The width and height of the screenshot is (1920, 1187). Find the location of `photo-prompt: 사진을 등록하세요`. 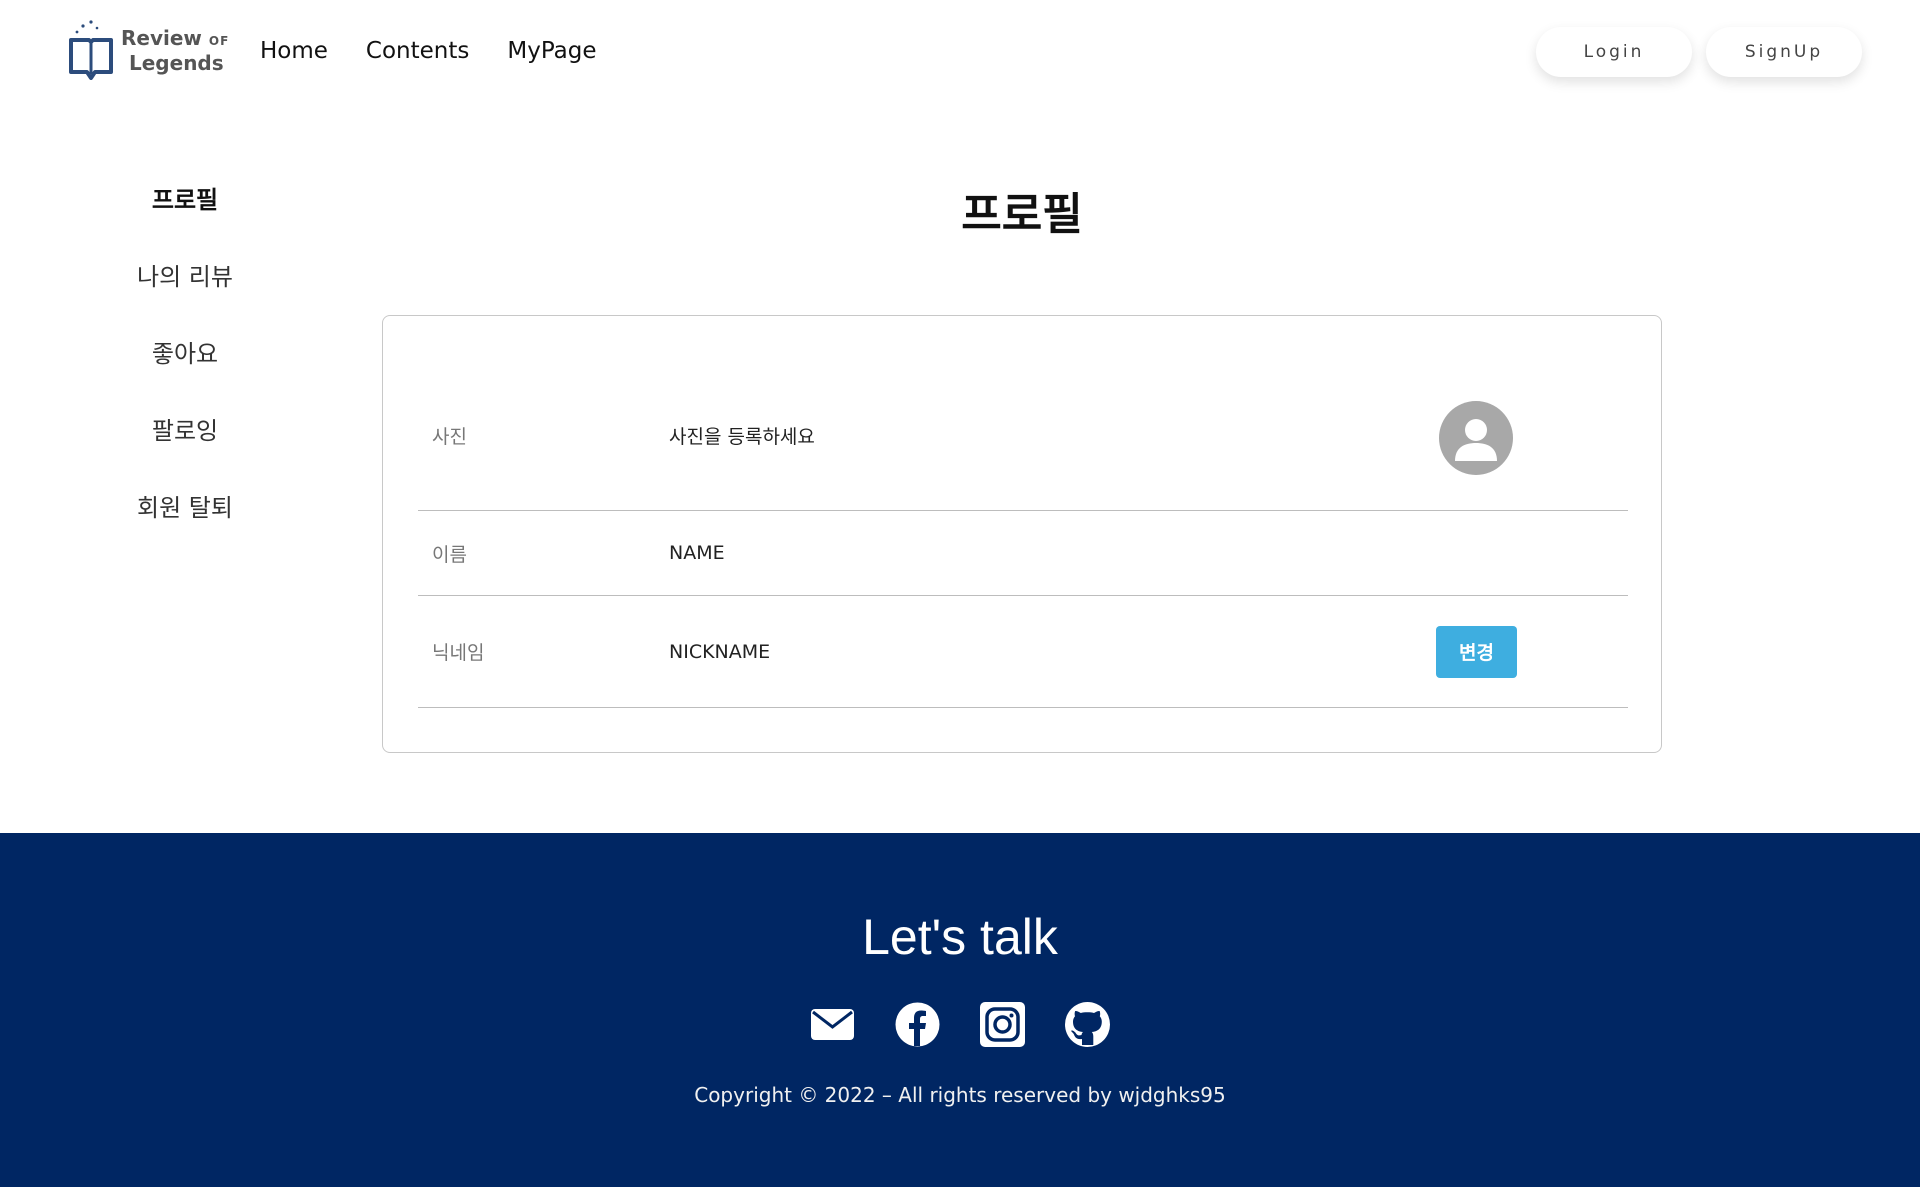

photo-prompt: 사진을 등록하세요 is located at coordinates (742, 437).